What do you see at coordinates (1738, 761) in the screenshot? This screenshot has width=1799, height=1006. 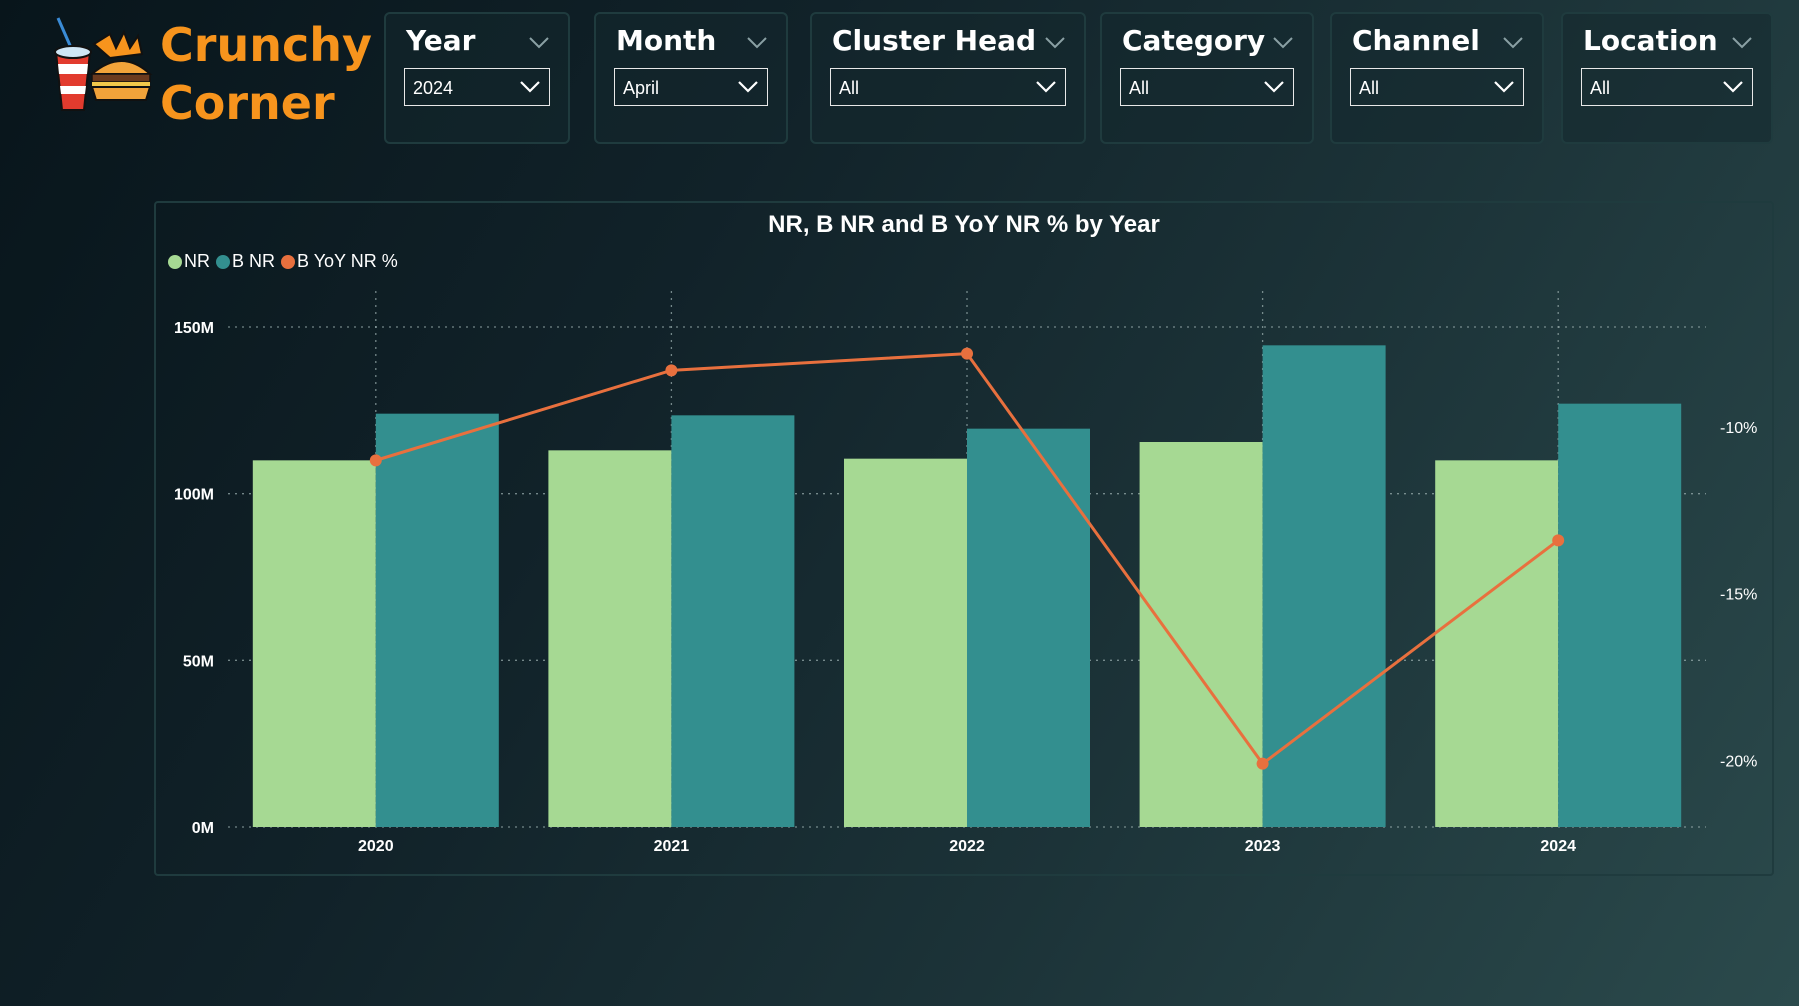 I see `y2-axis-tick-label: -20%` at bounding box center [1738, 761].